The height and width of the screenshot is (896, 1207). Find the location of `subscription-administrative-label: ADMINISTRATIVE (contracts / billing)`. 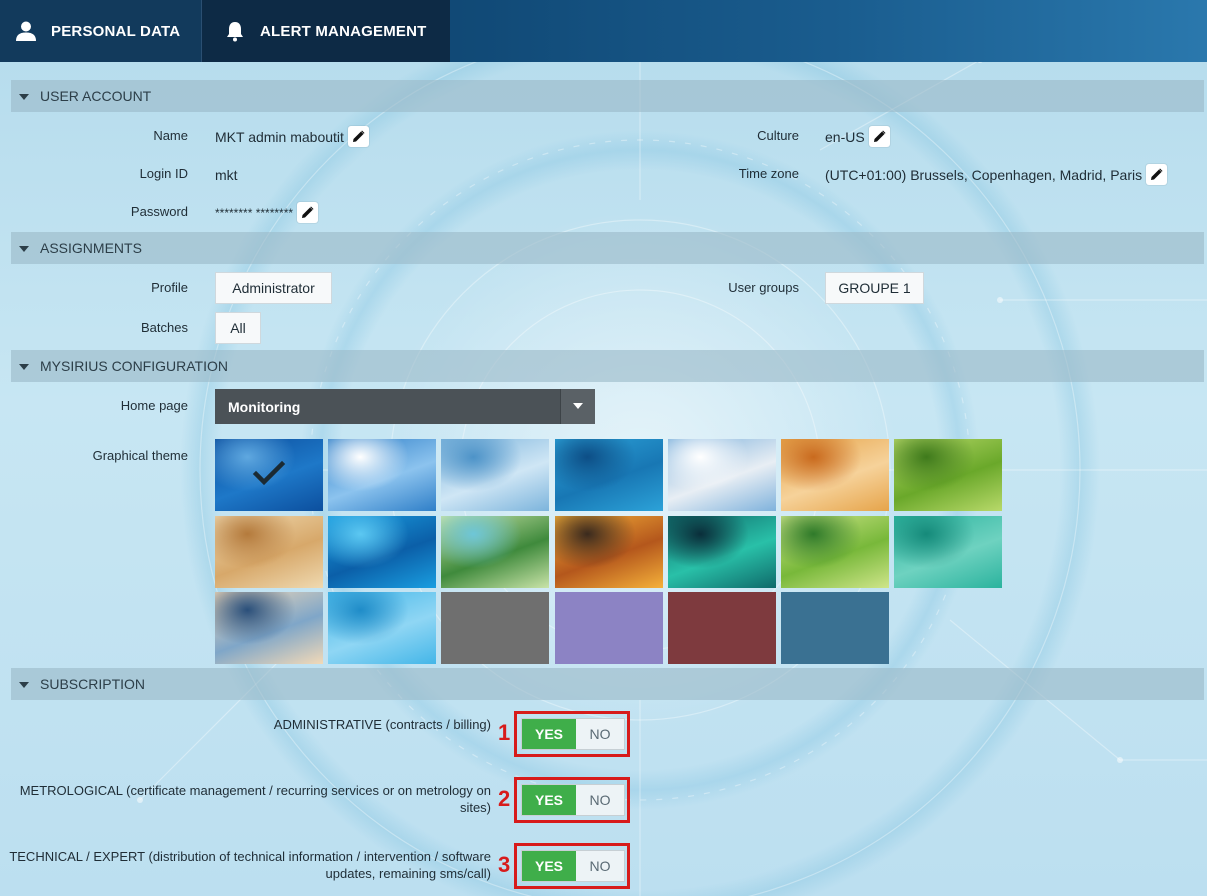

subscription-administrative-label: ADMINISTRATIVE (contracts / billing) is located at coordinates (382, 724).